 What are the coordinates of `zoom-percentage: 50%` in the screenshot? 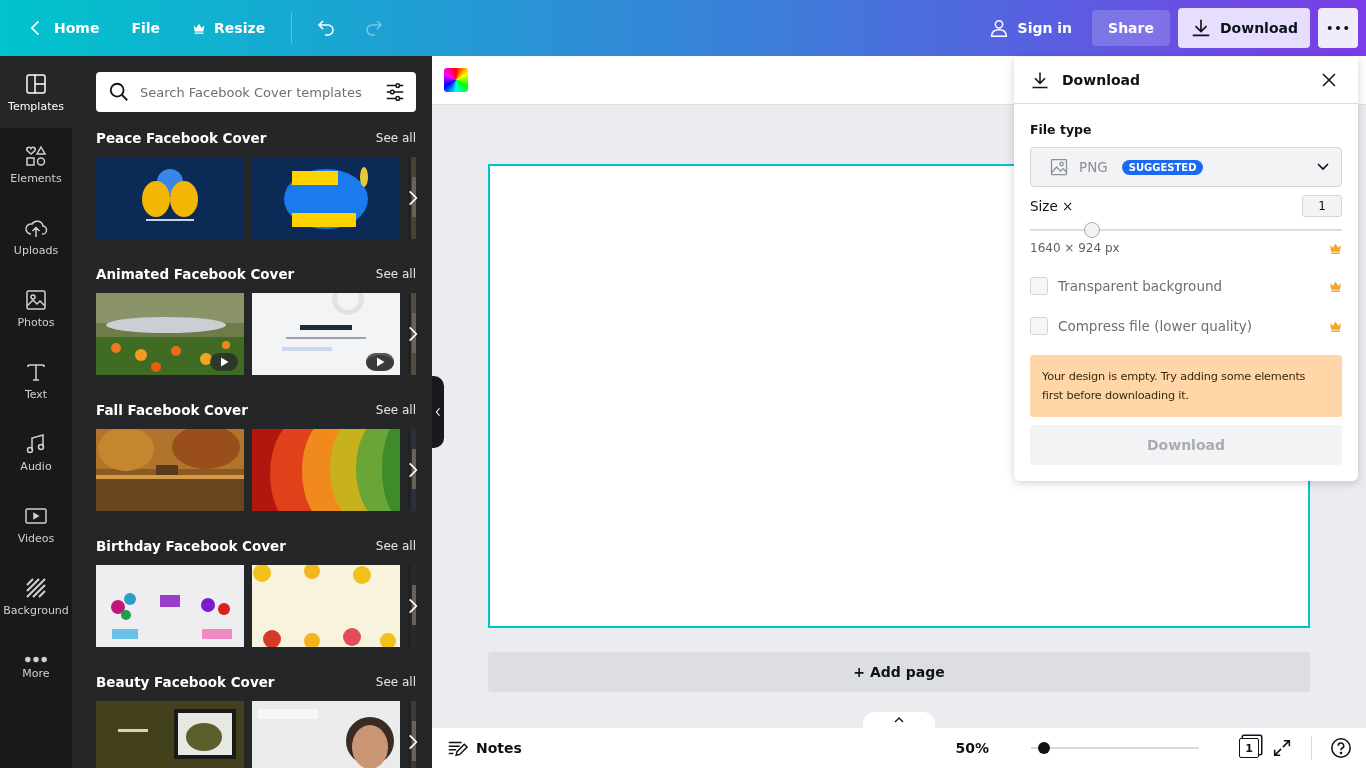 It's located at (972, 748).